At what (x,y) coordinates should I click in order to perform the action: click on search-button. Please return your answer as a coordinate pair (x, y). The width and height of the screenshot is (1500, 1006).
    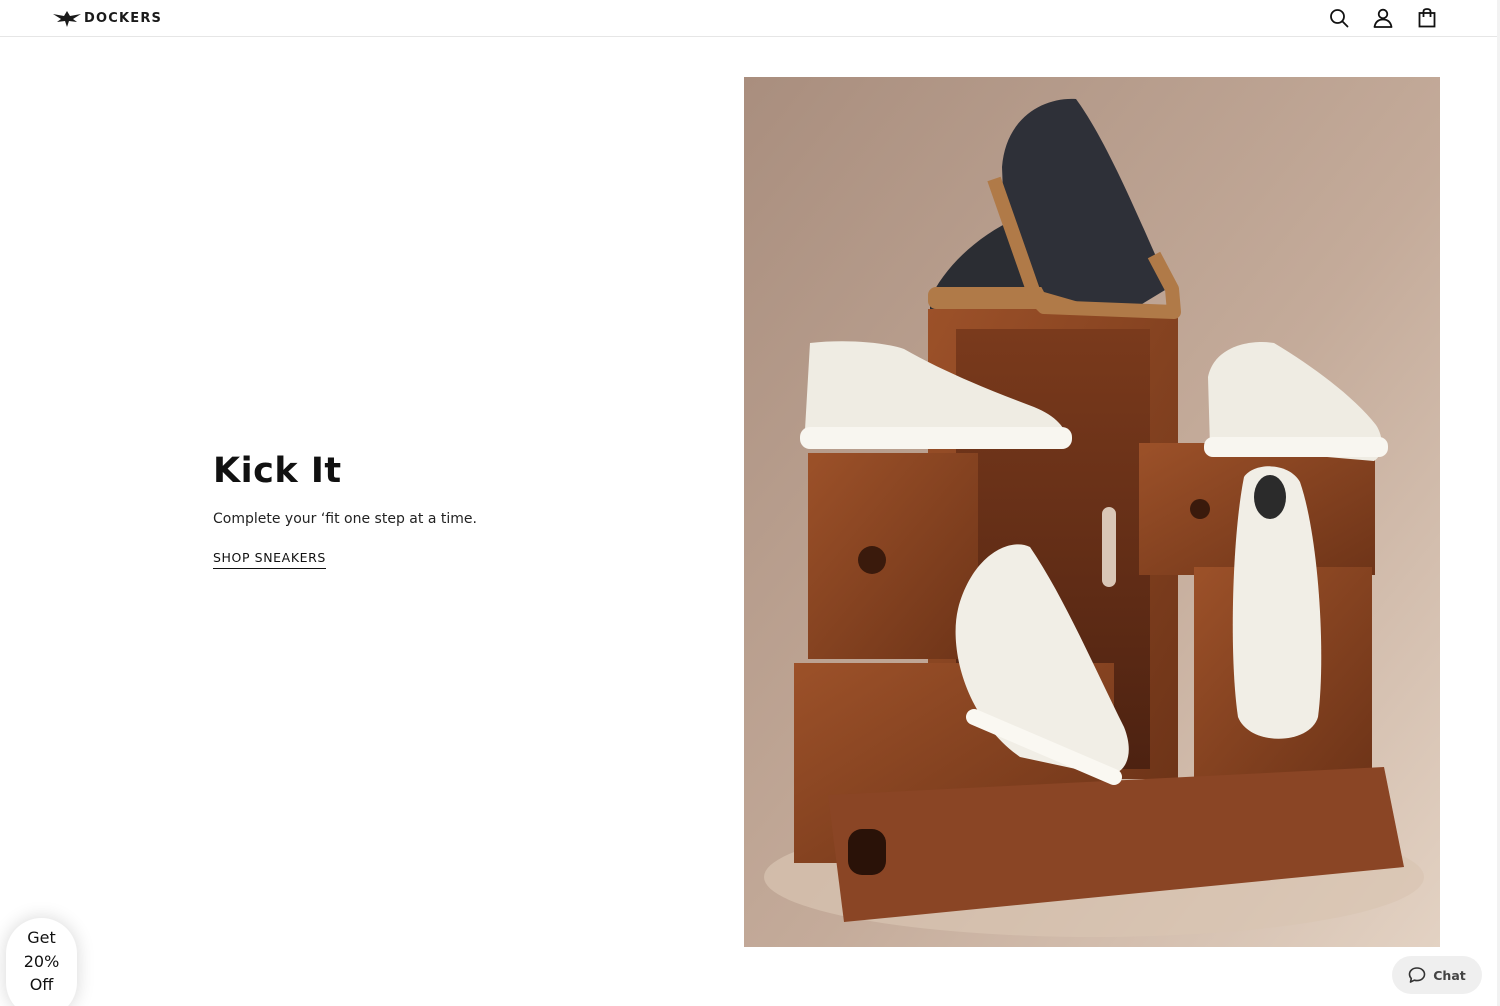
    Looking at the image, I should click on (1339, 18).